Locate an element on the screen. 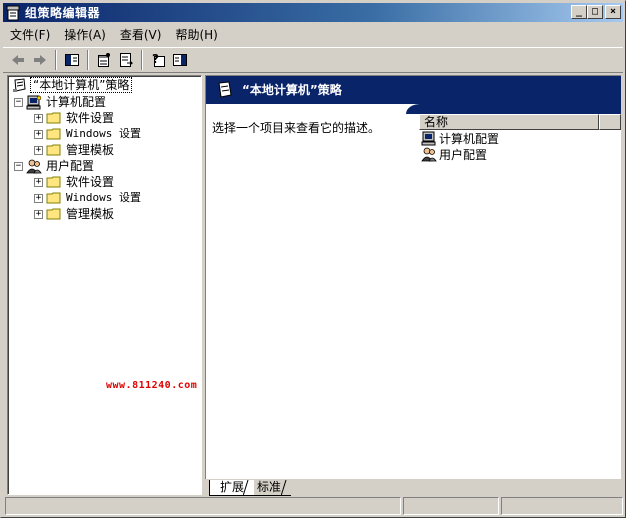 The image size is (626, 518). back-arrow-icon is located at coordinates (18, 60).